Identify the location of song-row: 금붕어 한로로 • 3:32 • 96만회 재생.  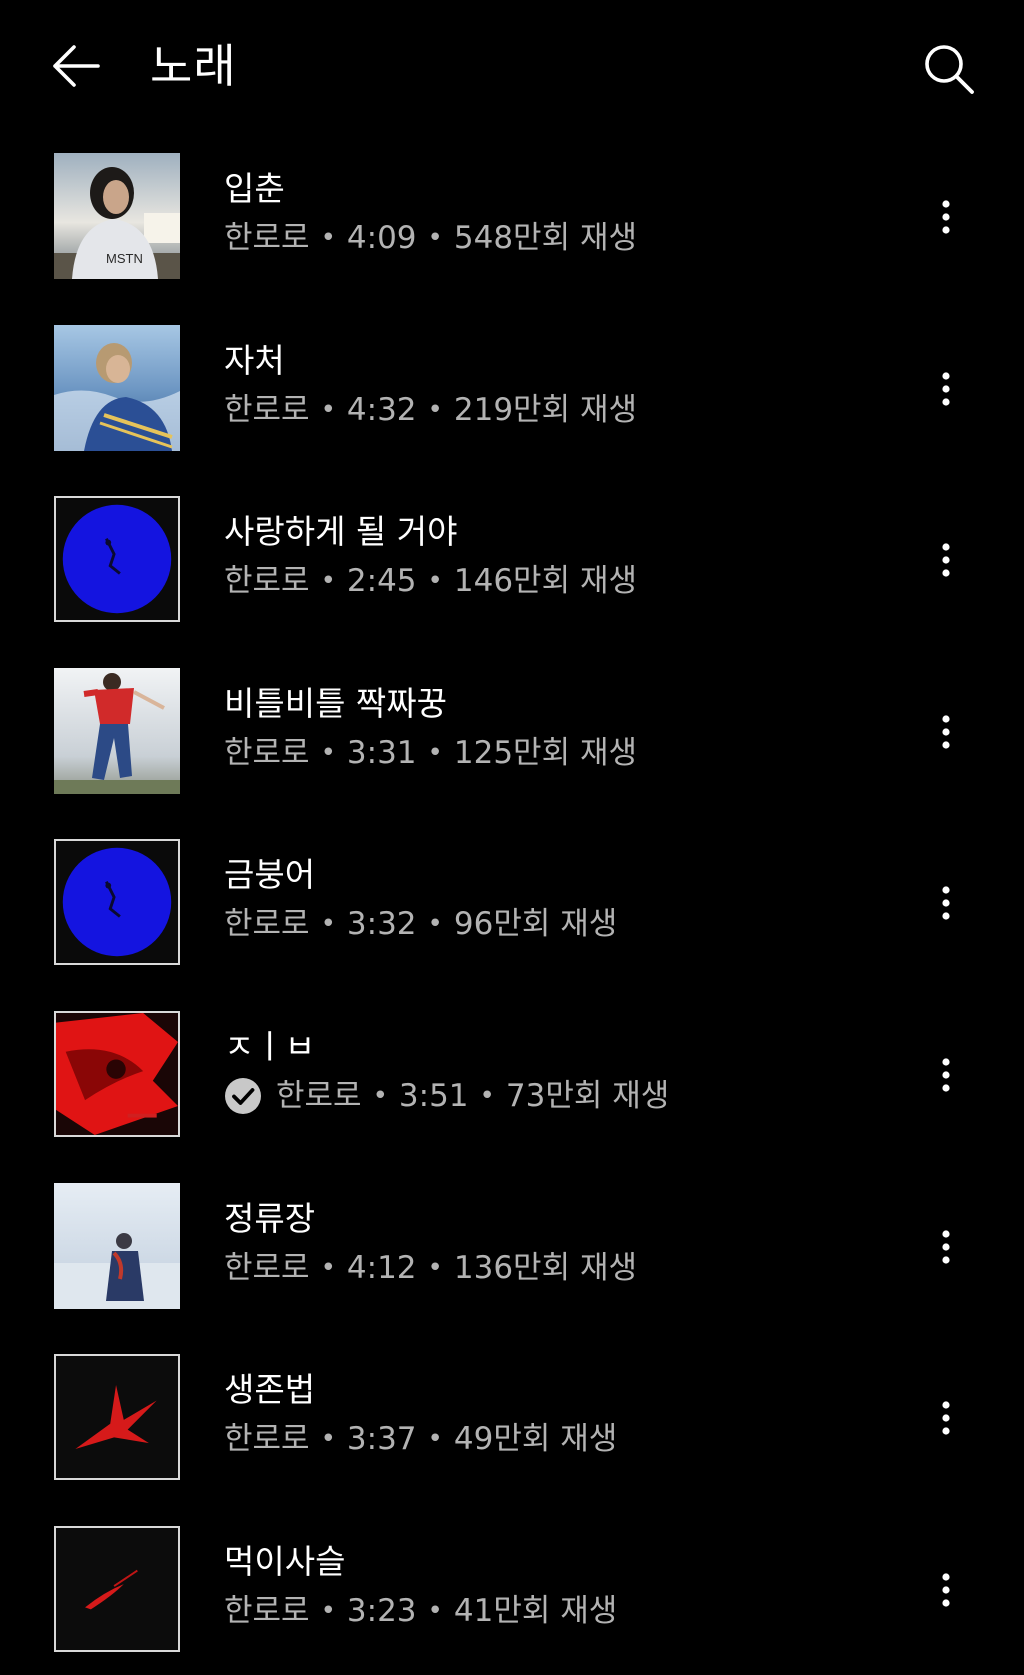
(512, 903).